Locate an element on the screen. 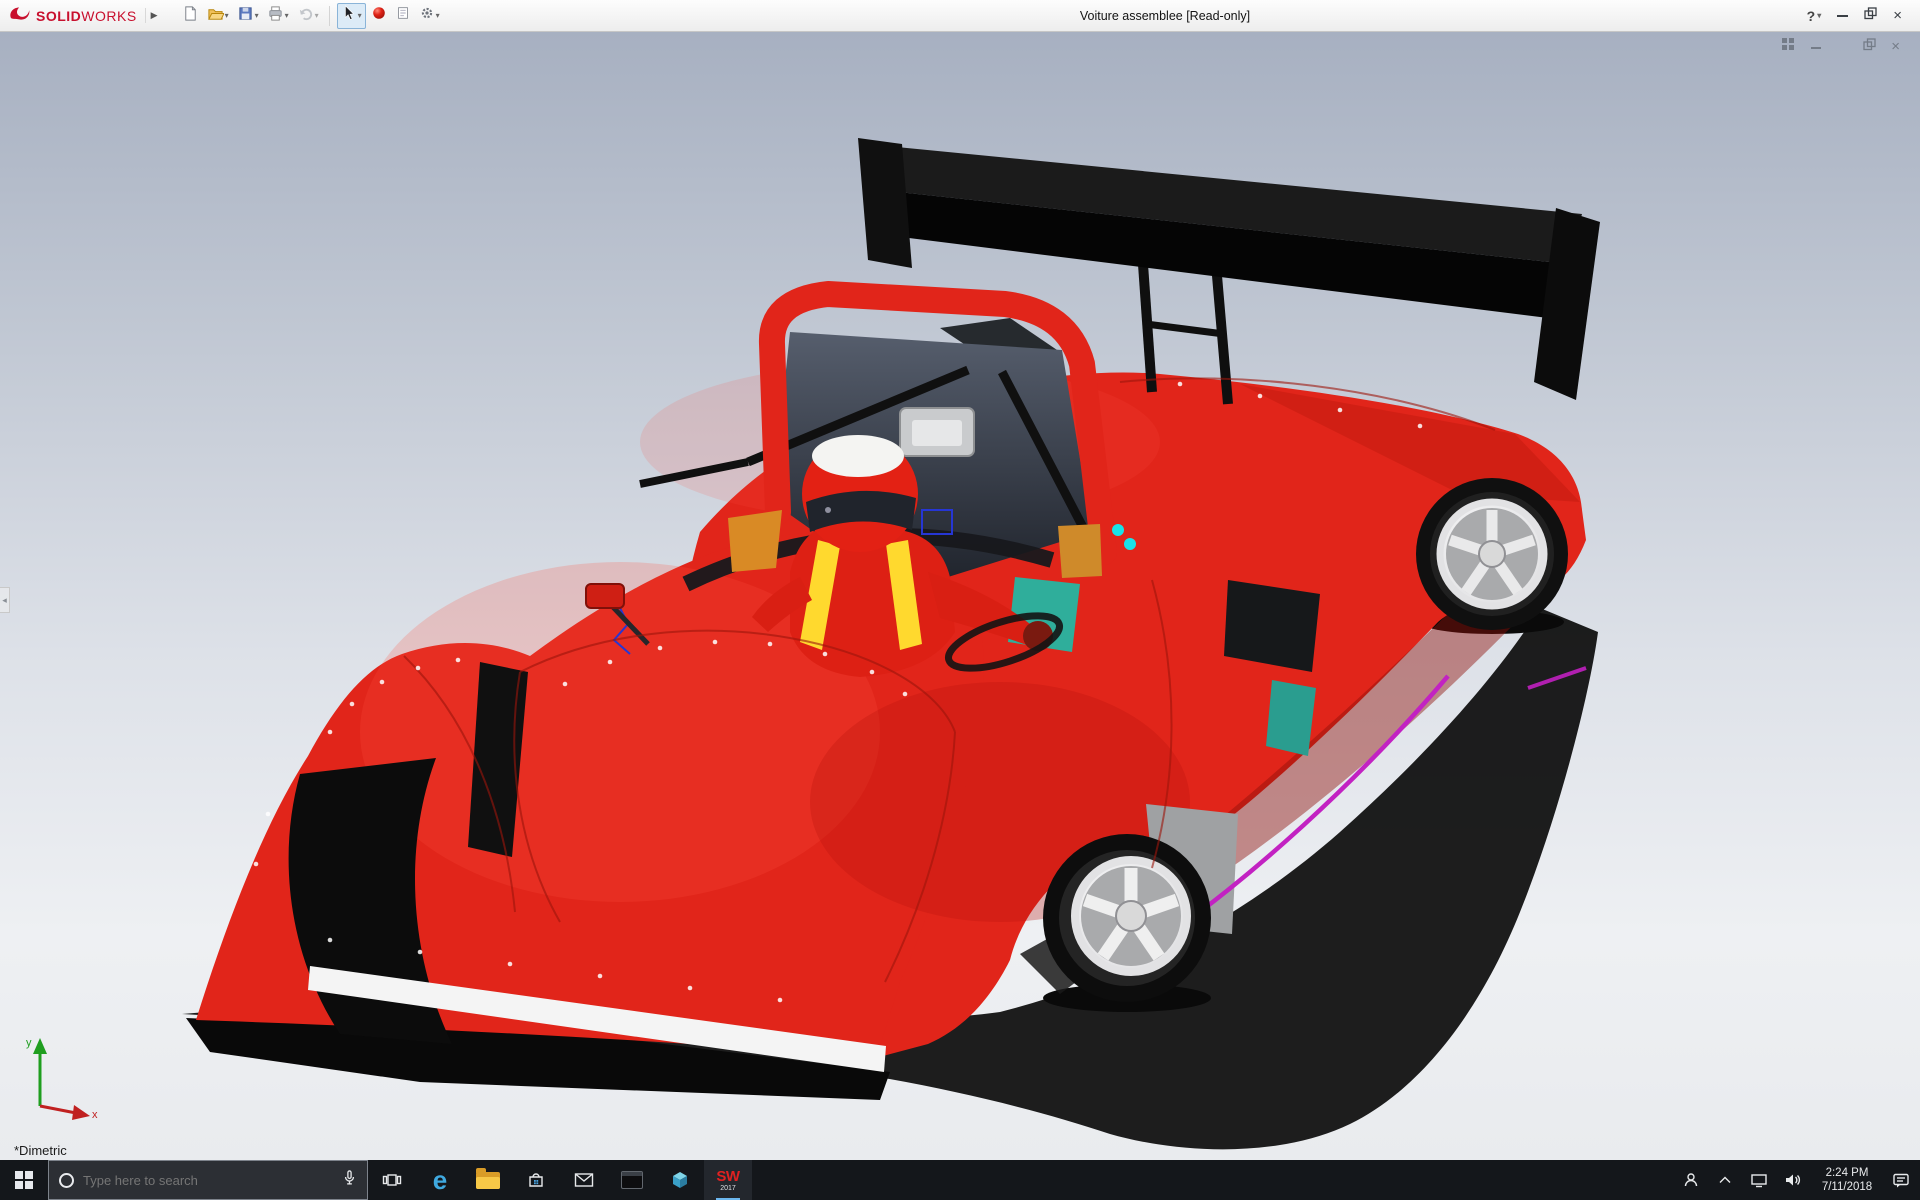 The height and width of the screenshot is (1200, 1920). action-center-icon is located at coordinates (1901, 1180).